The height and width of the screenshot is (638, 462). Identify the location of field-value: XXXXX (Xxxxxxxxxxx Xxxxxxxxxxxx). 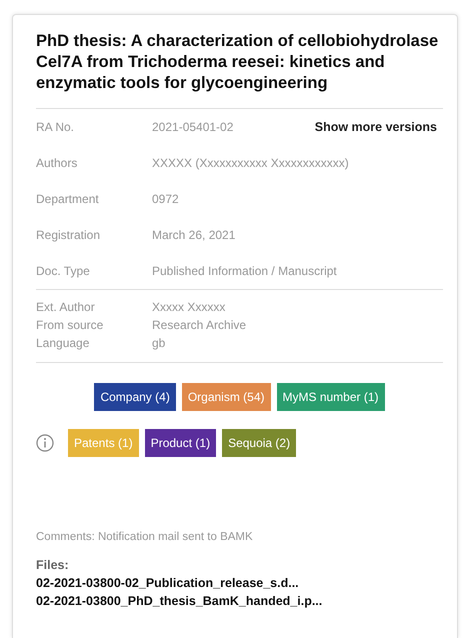
(250, 163).